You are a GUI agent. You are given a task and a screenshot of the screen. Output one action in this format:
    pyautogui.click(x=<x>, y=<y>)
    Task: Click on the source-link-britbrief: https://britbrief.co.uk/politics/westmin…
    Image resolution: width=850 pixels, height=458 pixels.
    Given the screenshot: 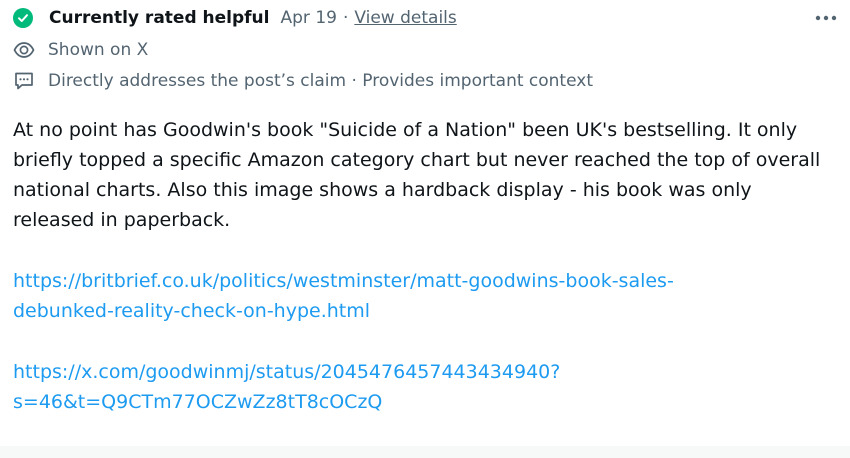 What is the action you would take?
    pyautogui.click(x=426, y=296)
    